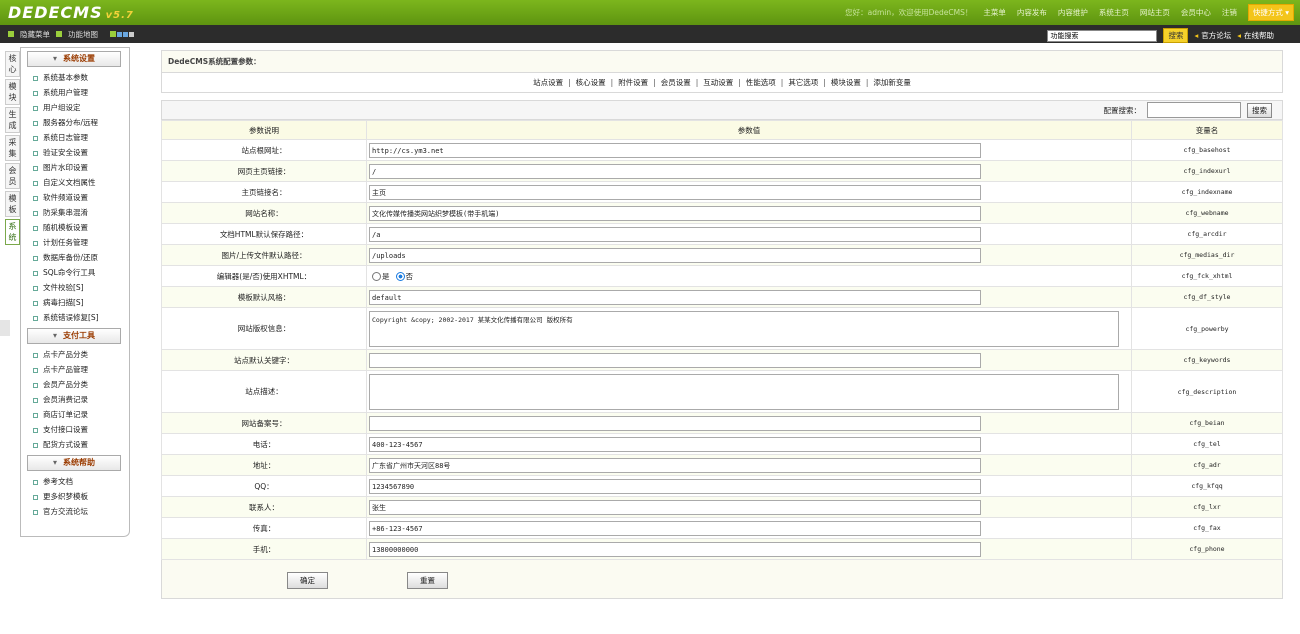  What do you see at coordinates (75, 137) in the screenshot?
I see `menu-item: 系统日志管理` at bounding box center [75, 137].